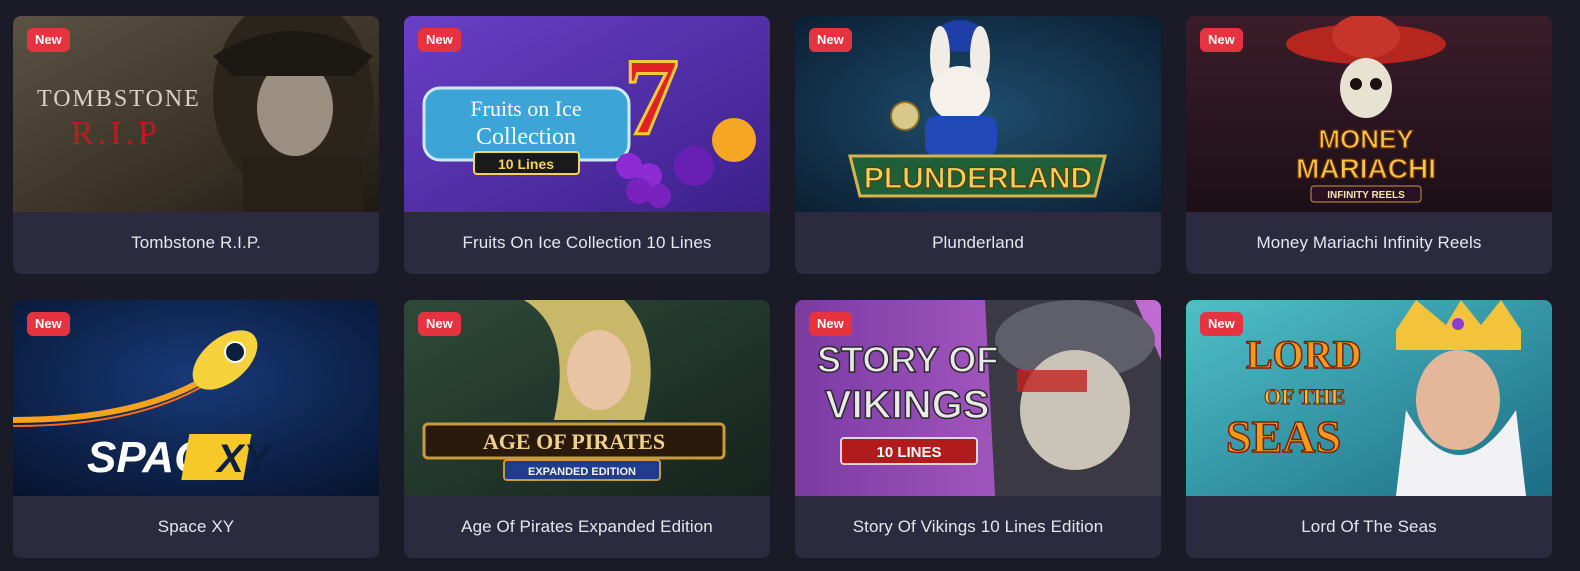 The height and width of the screenshot is (571, 1580). I want to click on game-title: Story Of Vikings 10 Lines Edition, so click(978, 527).